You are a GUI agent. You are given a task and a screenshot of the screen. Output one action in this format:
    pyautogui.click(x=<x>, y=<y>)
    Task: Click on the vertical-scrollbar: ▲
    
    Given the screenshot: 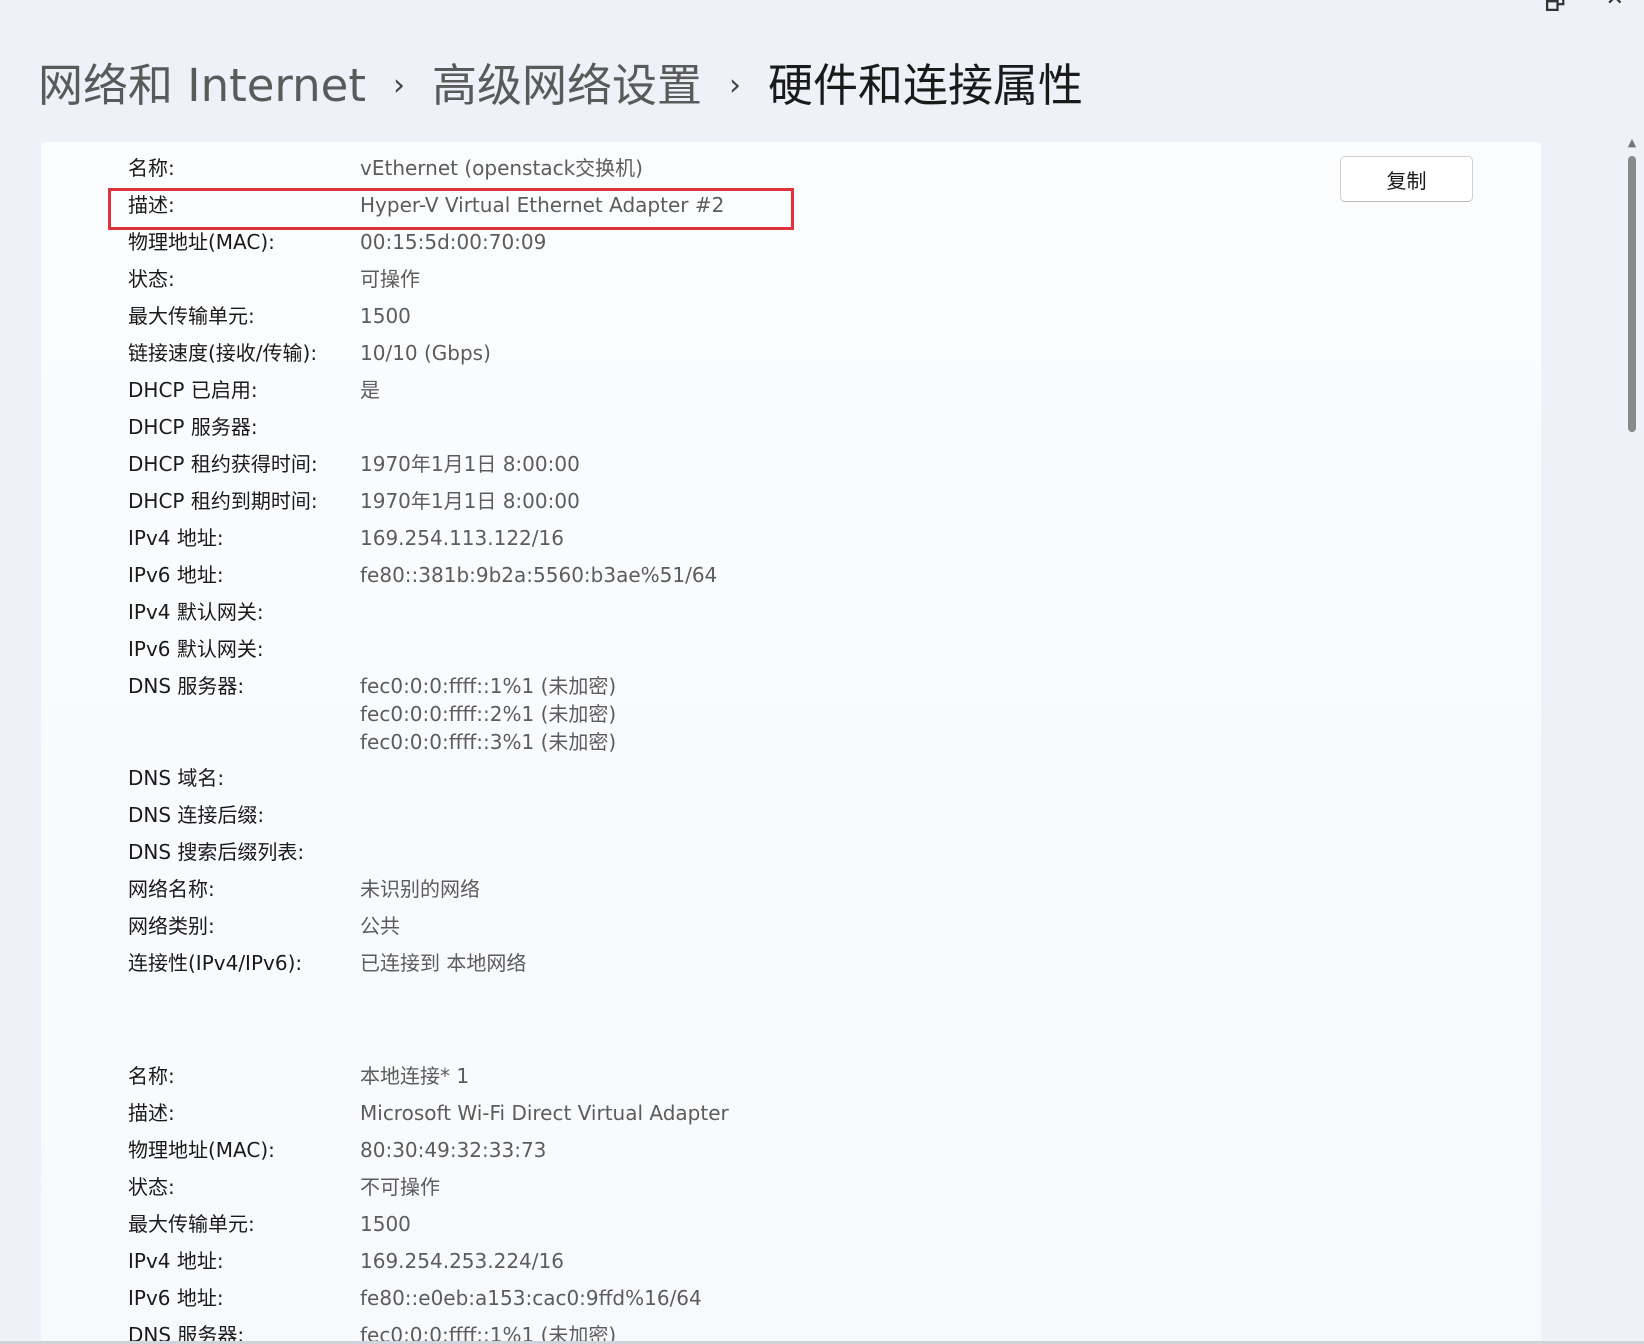 What is the action you would take?
    pyautogui.click(x=1632, y=740)
    